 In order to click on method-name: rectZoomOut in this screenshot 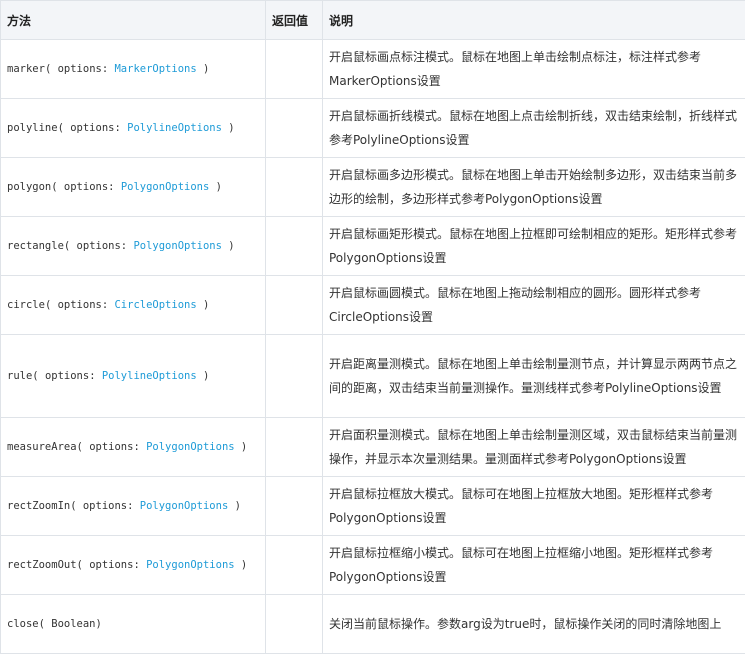, I will do `click(42, 565)`.